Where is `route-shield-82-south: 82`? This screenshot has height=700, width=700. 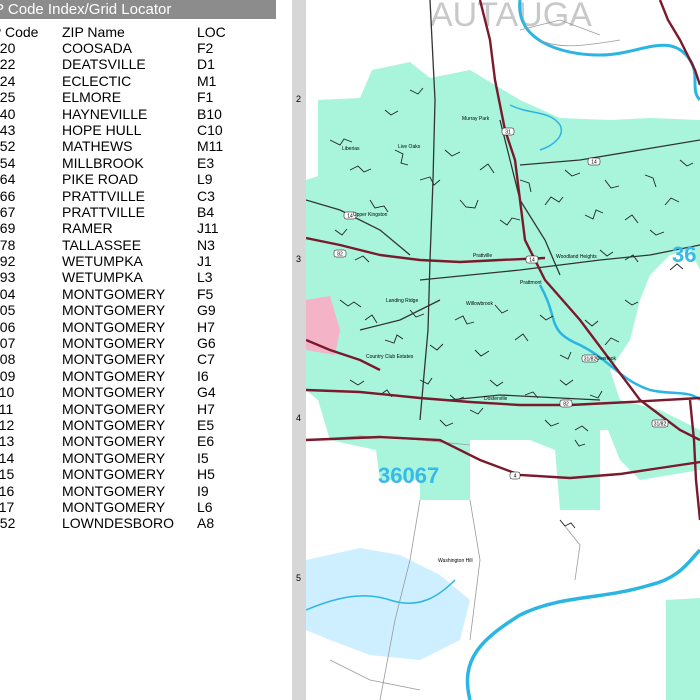 route-shield-82-south: 82 is located at coordinates (566, 403).